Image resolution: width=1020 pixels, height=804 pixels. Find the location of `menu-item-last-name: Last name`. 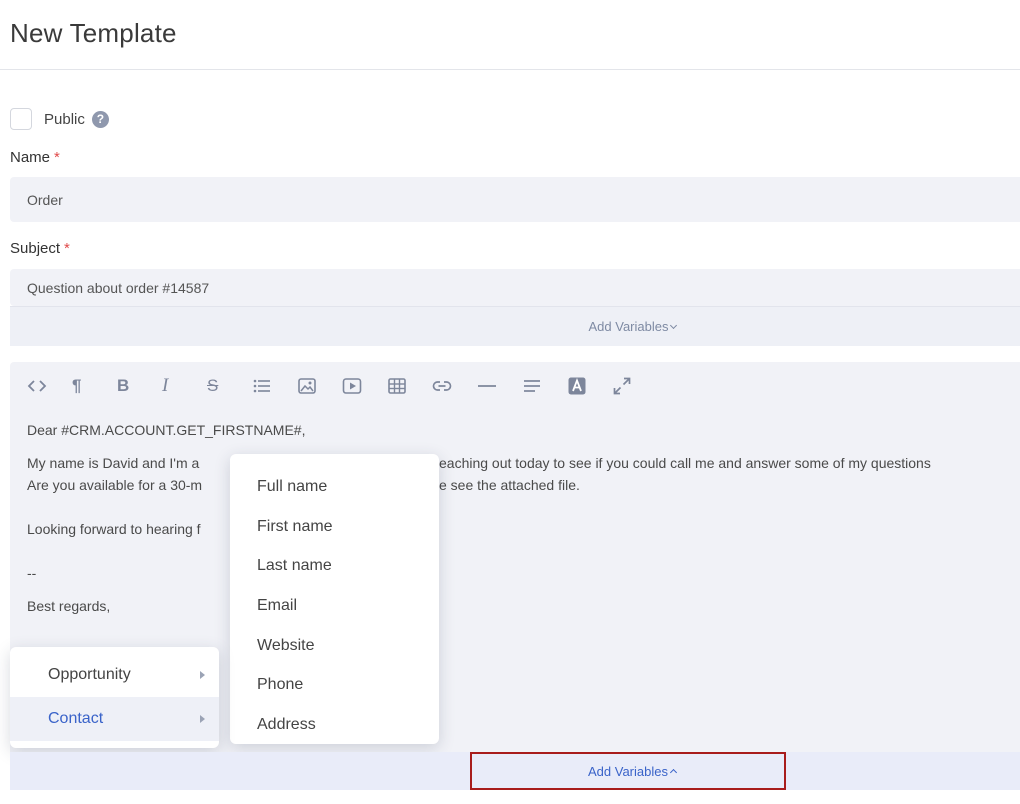

menu-item-last-name: Last name is located at coordinates (334, 566).